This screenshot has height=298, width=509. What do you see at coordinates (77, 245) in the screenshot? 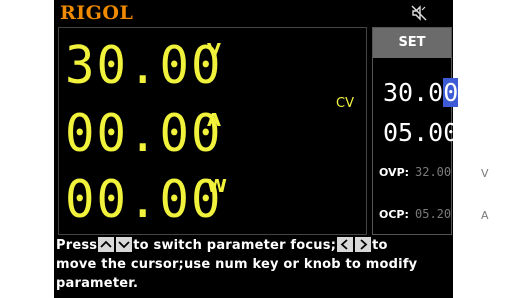
I see `help-press: Press` at bounding box center [77, 245].